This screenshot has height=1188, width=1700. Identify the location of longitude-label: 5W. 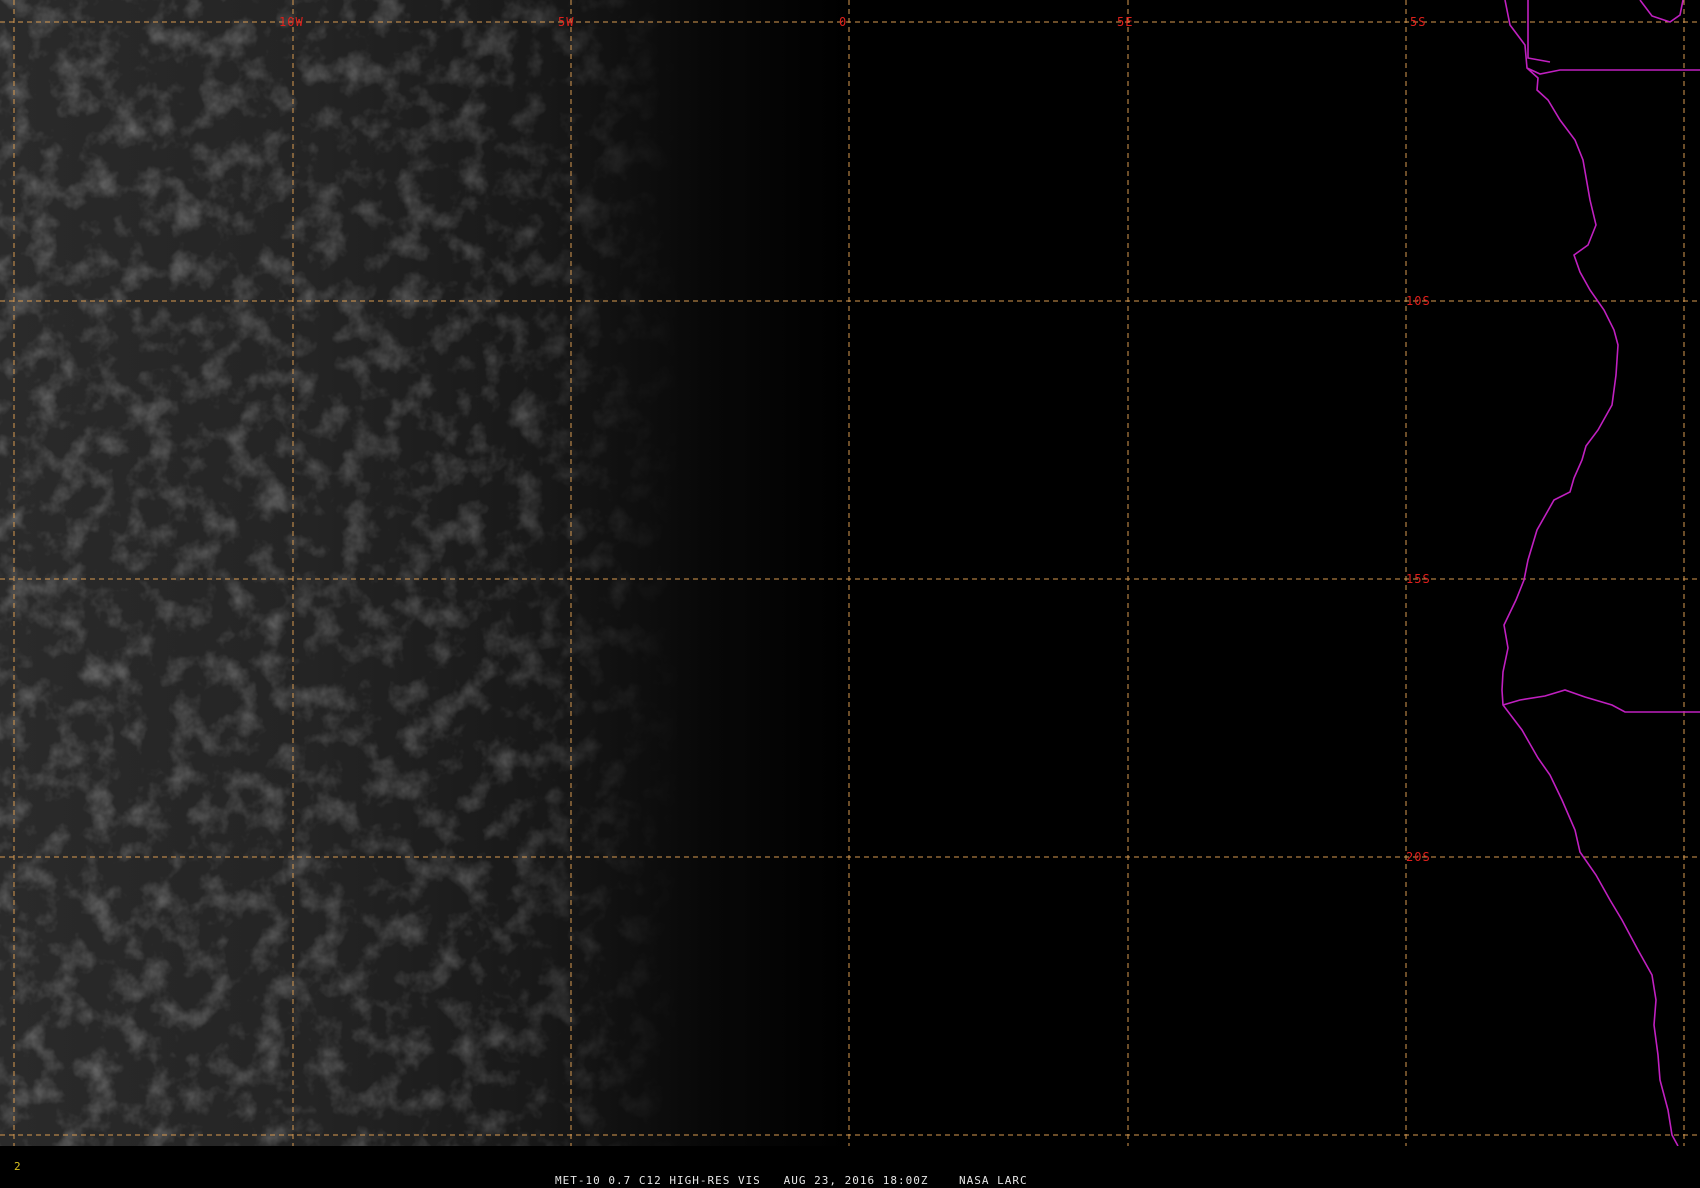
(566, 22).